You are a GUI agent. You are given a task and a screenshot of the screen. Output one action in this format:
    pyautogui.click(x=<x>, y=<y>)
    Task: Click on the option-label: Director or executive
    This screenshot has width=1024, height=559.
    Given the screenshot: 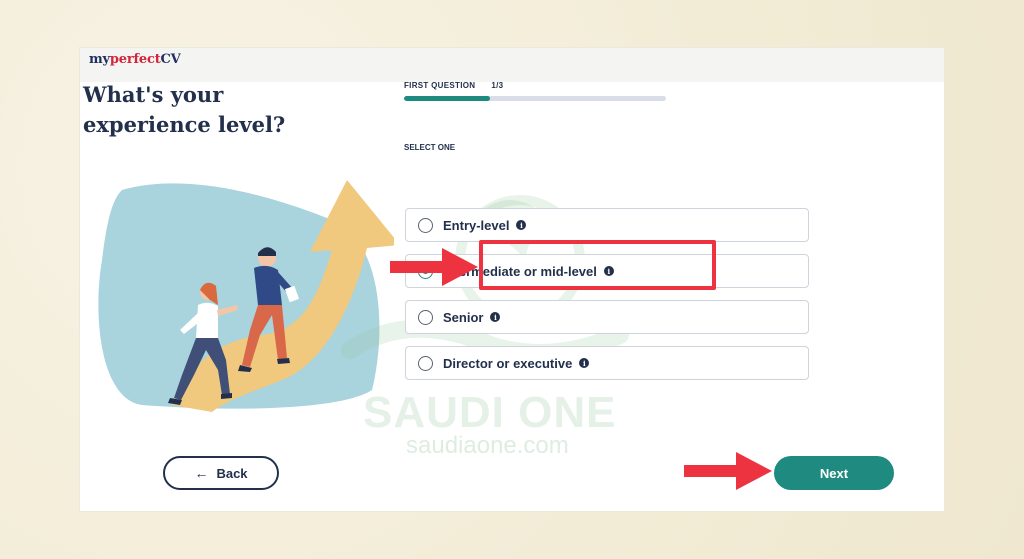 What is the action you would take?
    pyautogui.click(x=508, y=363)
    